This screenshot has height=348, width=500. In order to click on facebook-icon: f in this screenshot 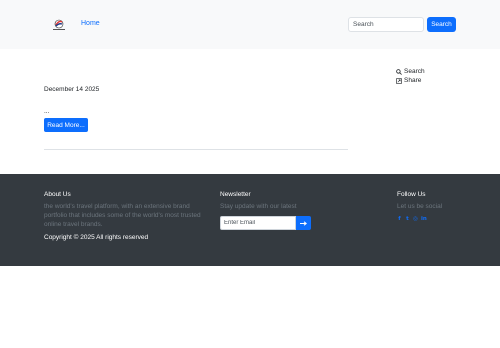, I will do `click(399, 219)`.